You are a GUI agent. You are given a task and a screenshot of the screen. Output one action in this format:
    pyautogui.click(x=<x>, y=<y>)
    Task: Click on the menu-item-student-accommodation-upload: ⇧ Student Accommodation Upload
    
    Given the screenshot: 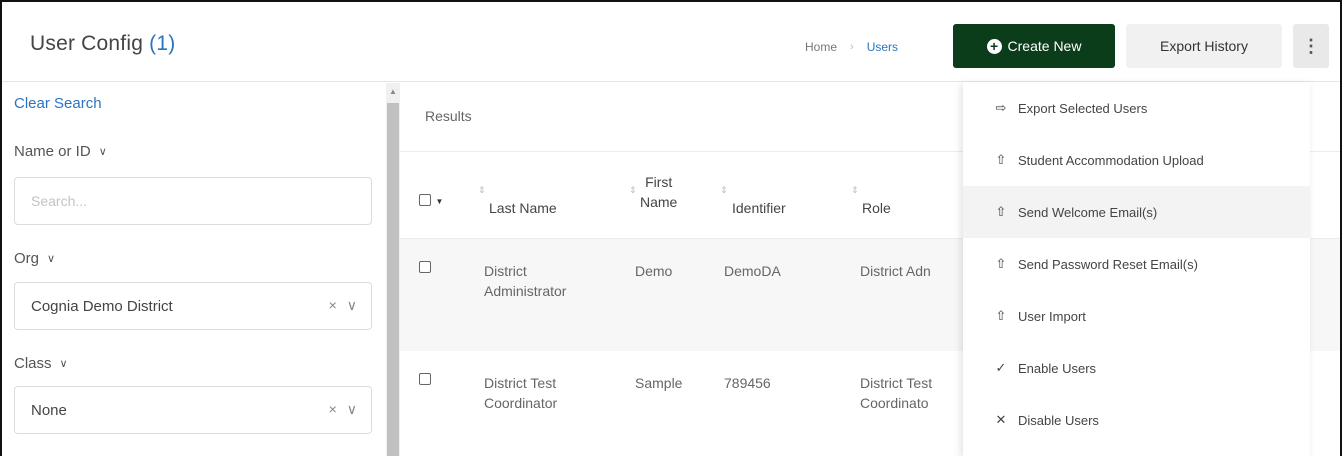 What is the action you would take?
    pyautogui.click(x=1136, y=160)
    